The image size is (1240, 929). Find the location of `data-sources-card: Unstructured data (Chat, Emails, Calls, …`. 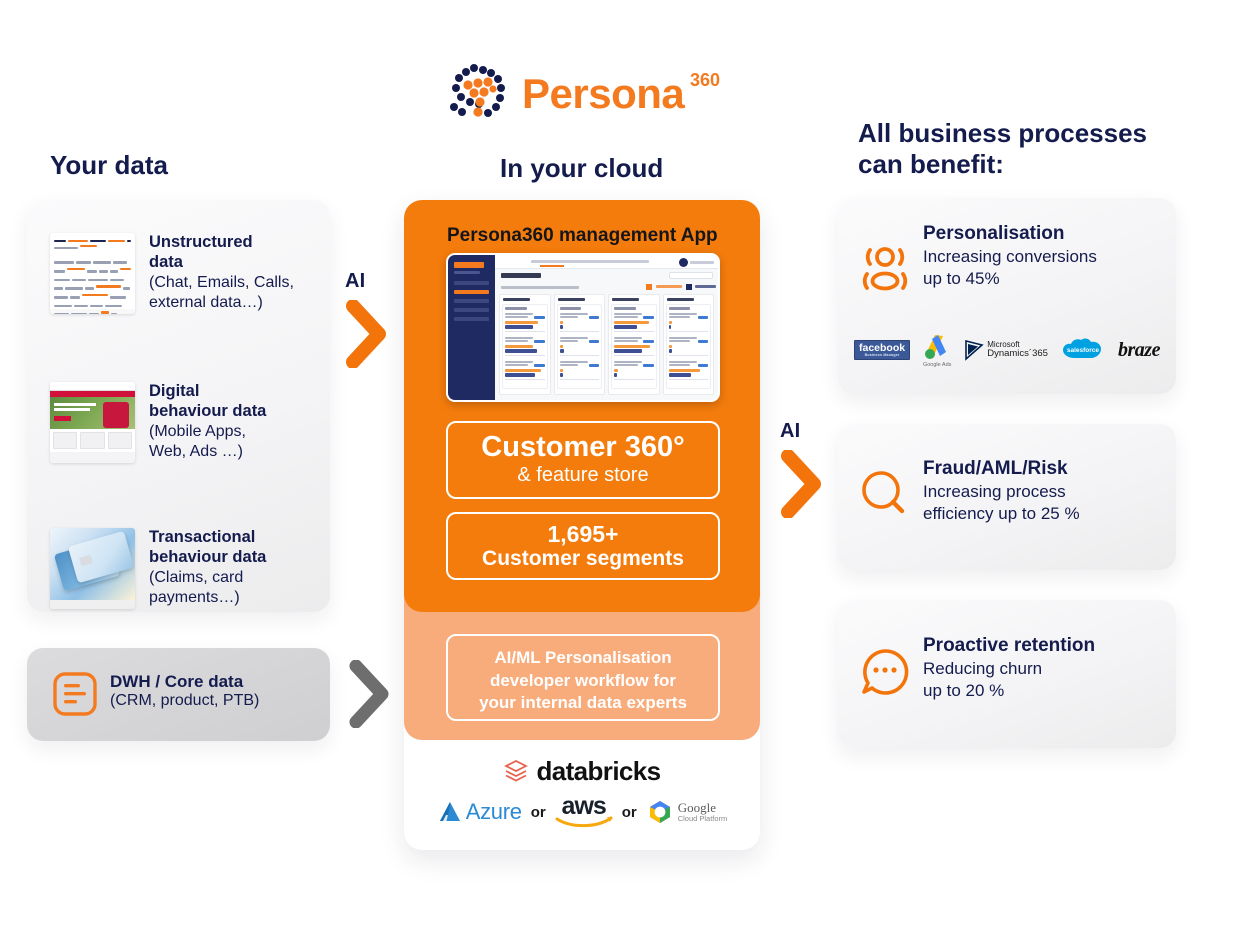

data-sources-card: Unstructured data (Chat, Emails, Calls, … is located at coordinates (178, 406).